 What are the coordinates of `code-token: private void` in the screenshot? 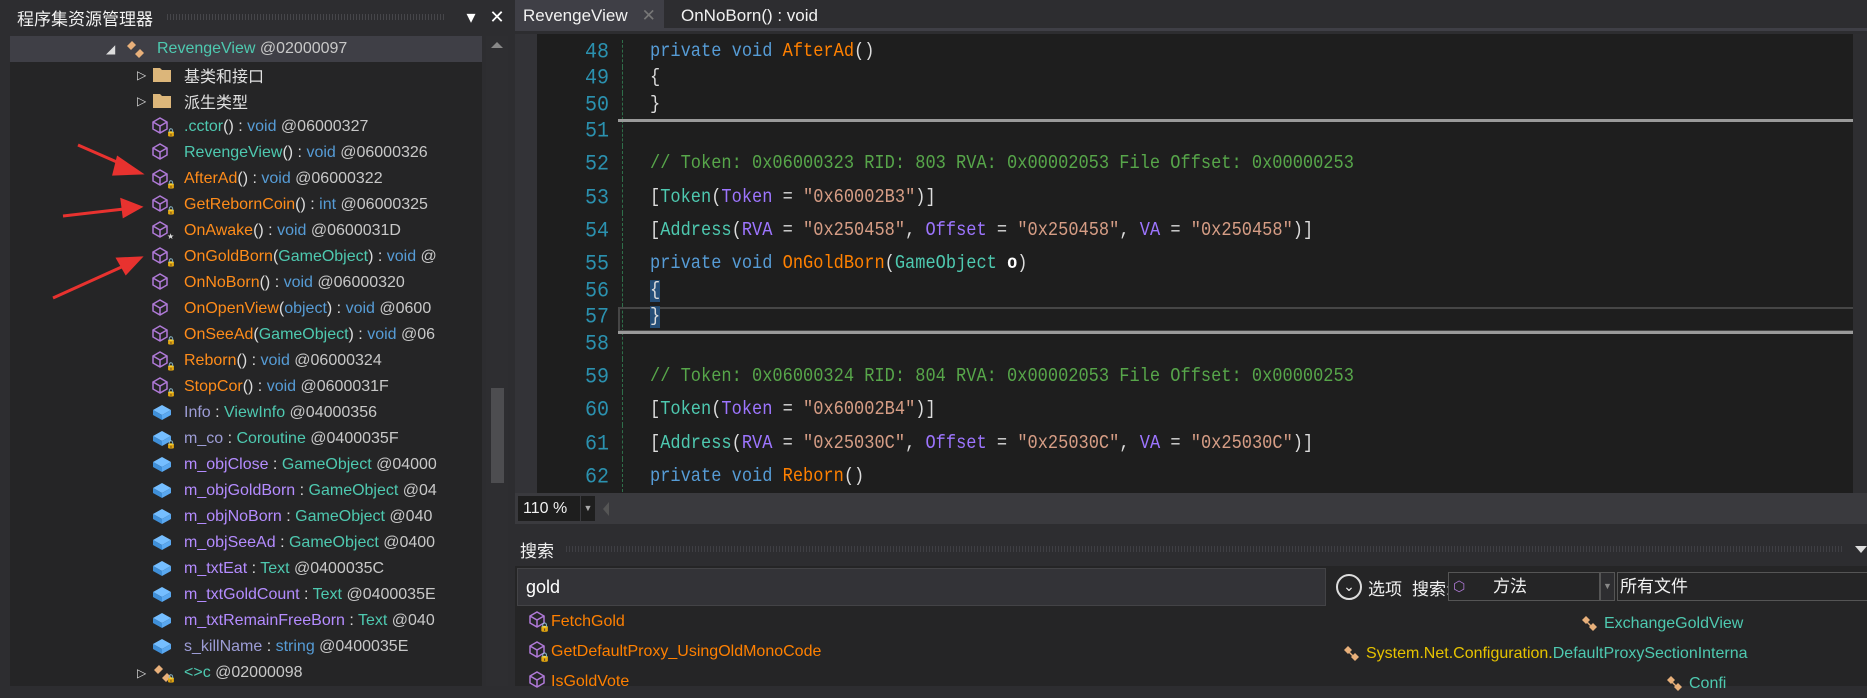 It's located at (716, 51).